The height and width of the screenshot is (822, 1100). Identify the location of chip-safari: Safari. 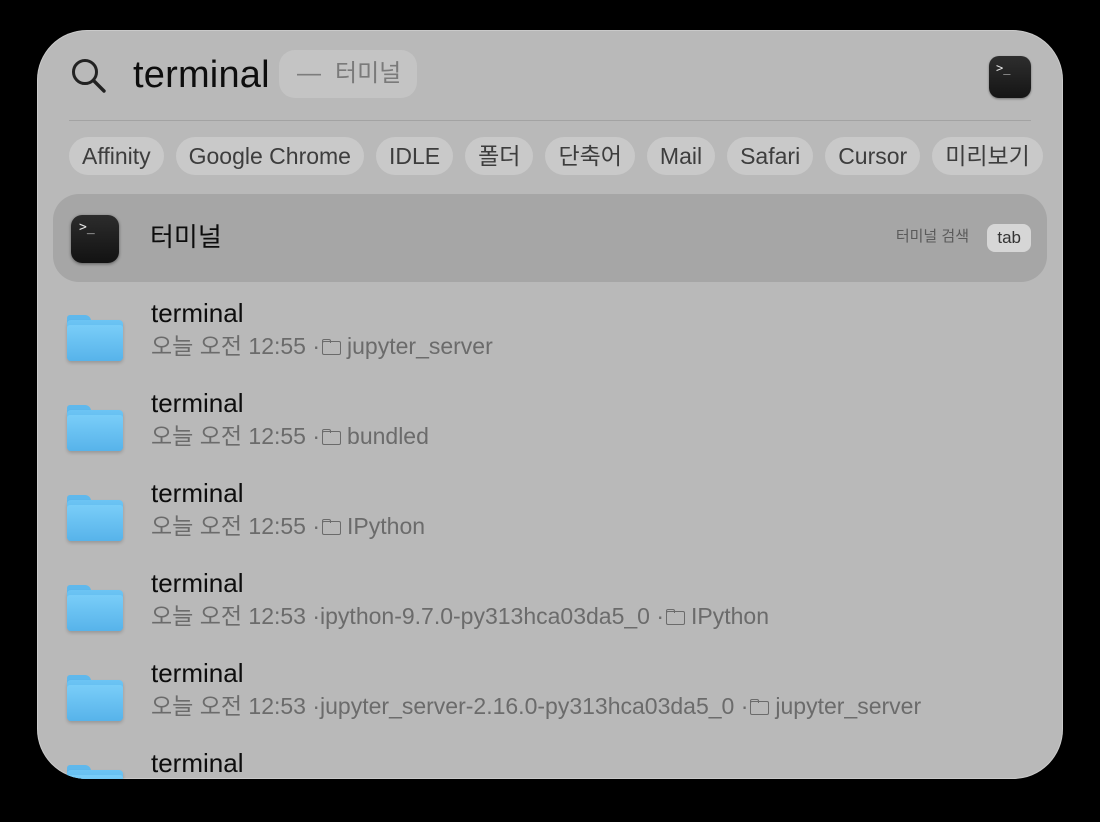
(770, 156).